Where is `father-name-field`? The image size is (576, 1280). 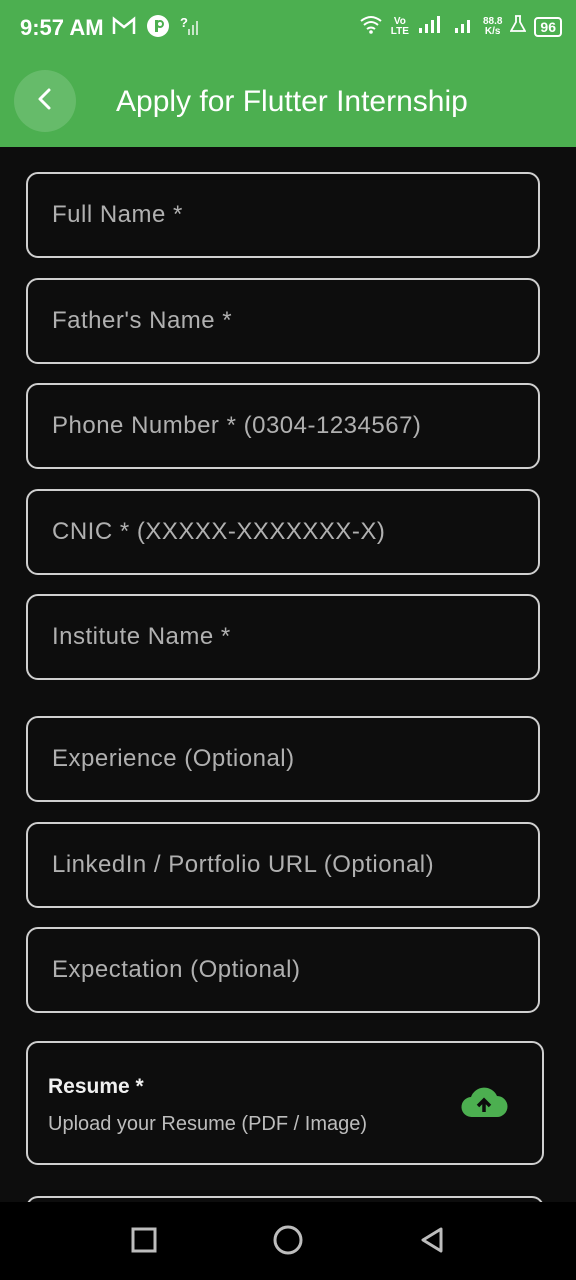
father-name-field is located at coordinates (283, 321).